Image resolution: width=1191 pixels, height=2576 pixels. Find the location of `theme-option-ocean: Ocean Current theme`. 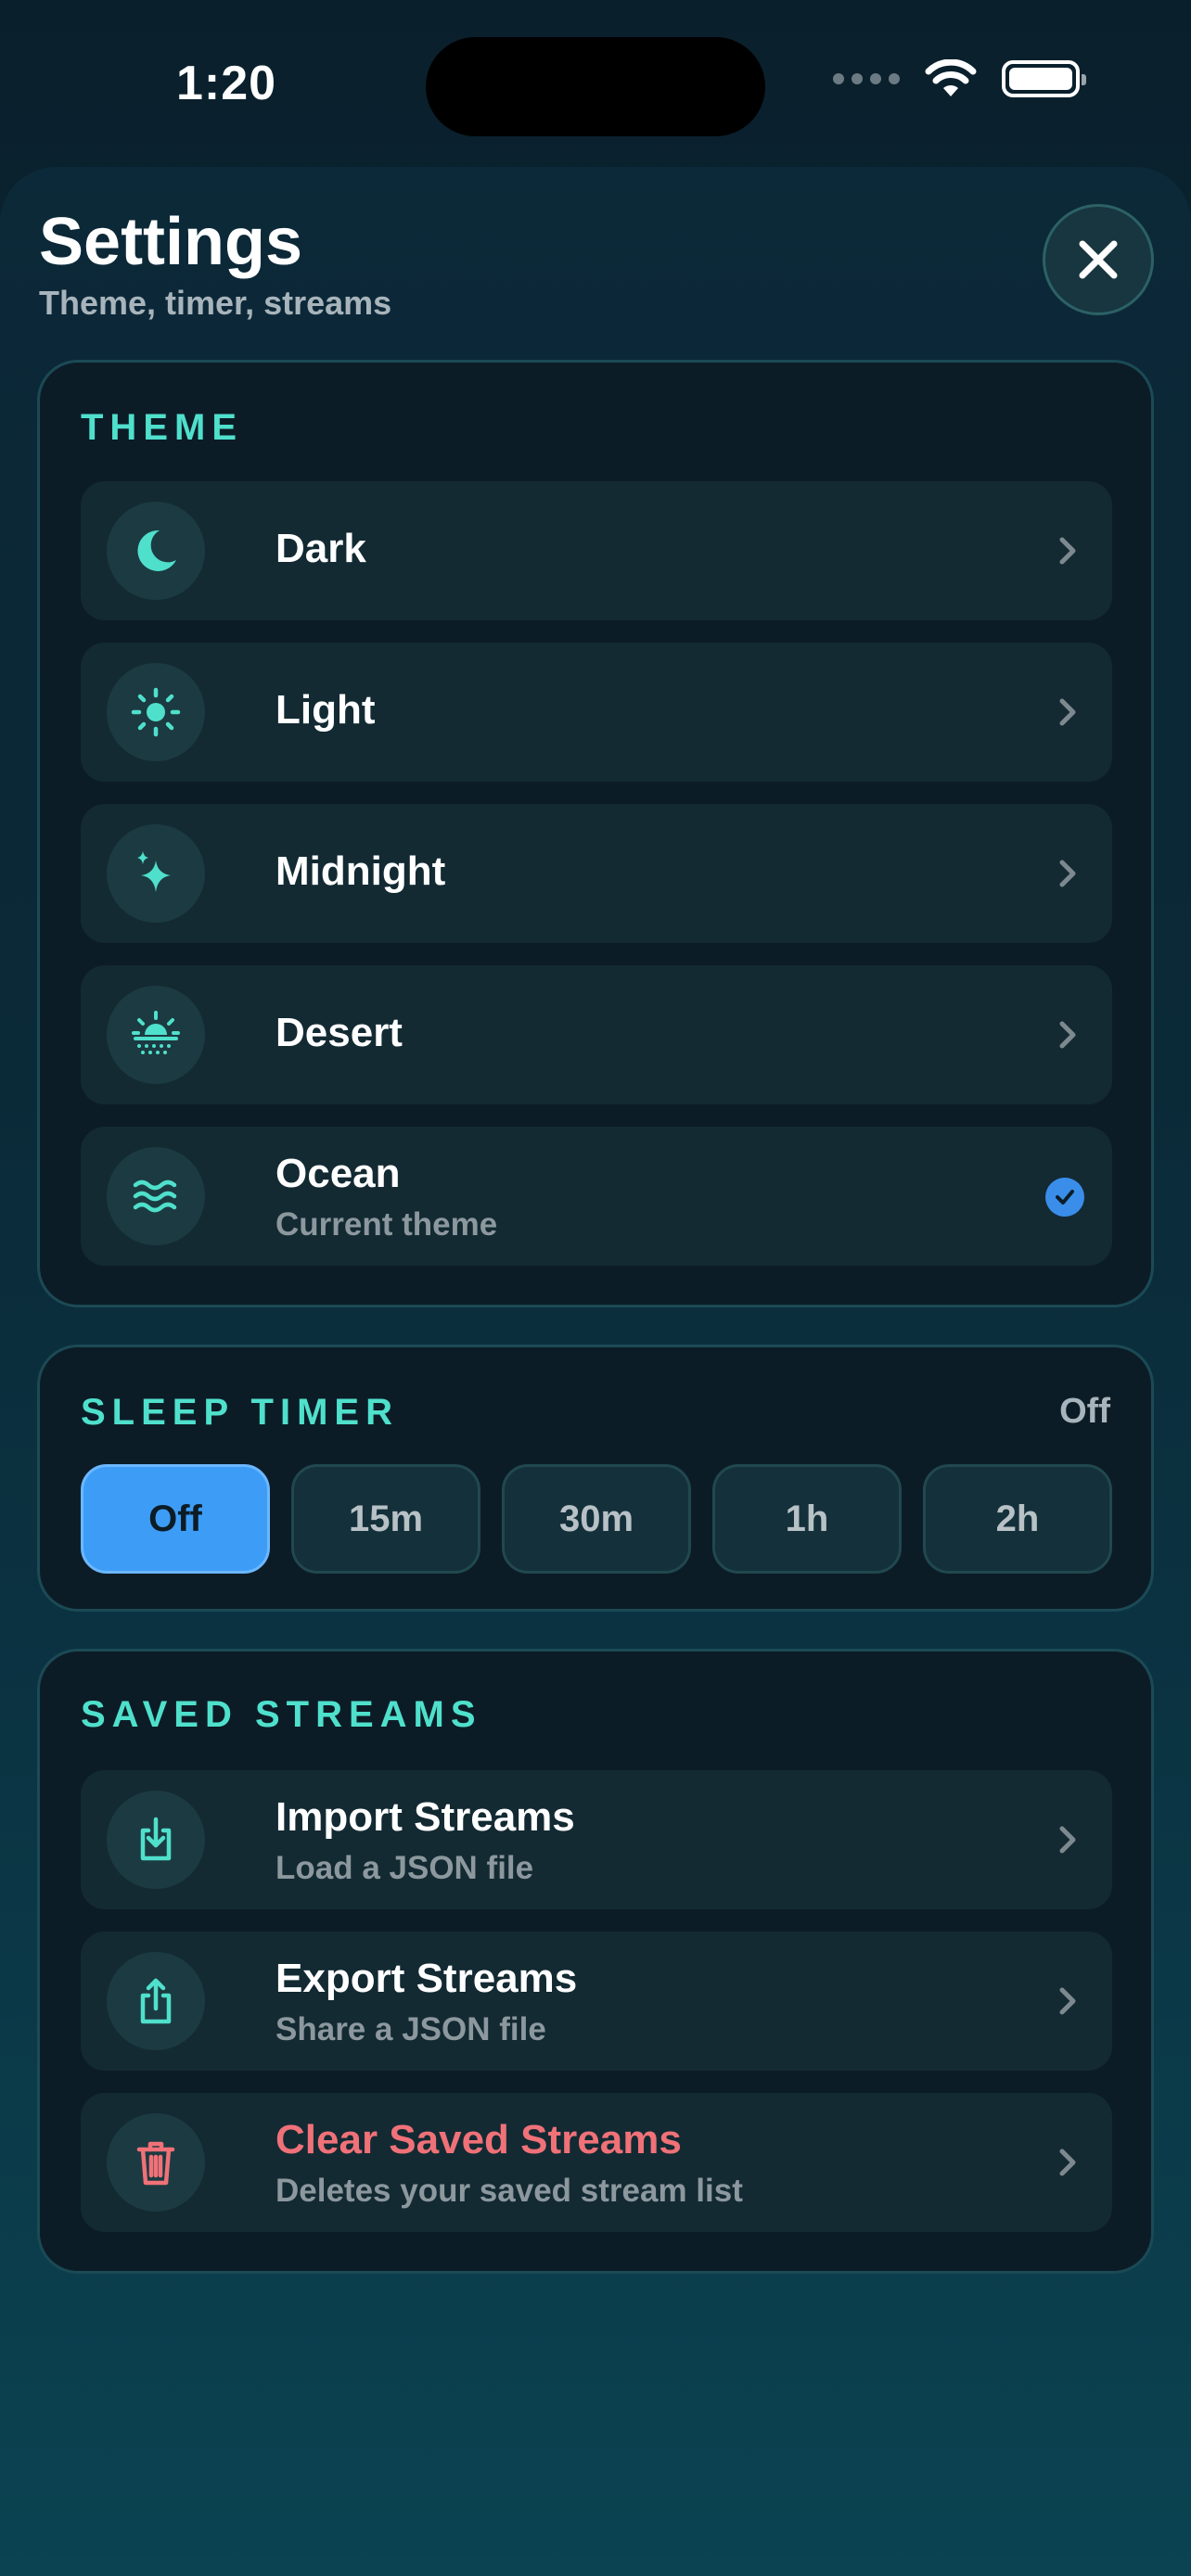

theme-option-ocean: Ocean Current theme is located at coordinates (597, 1196).